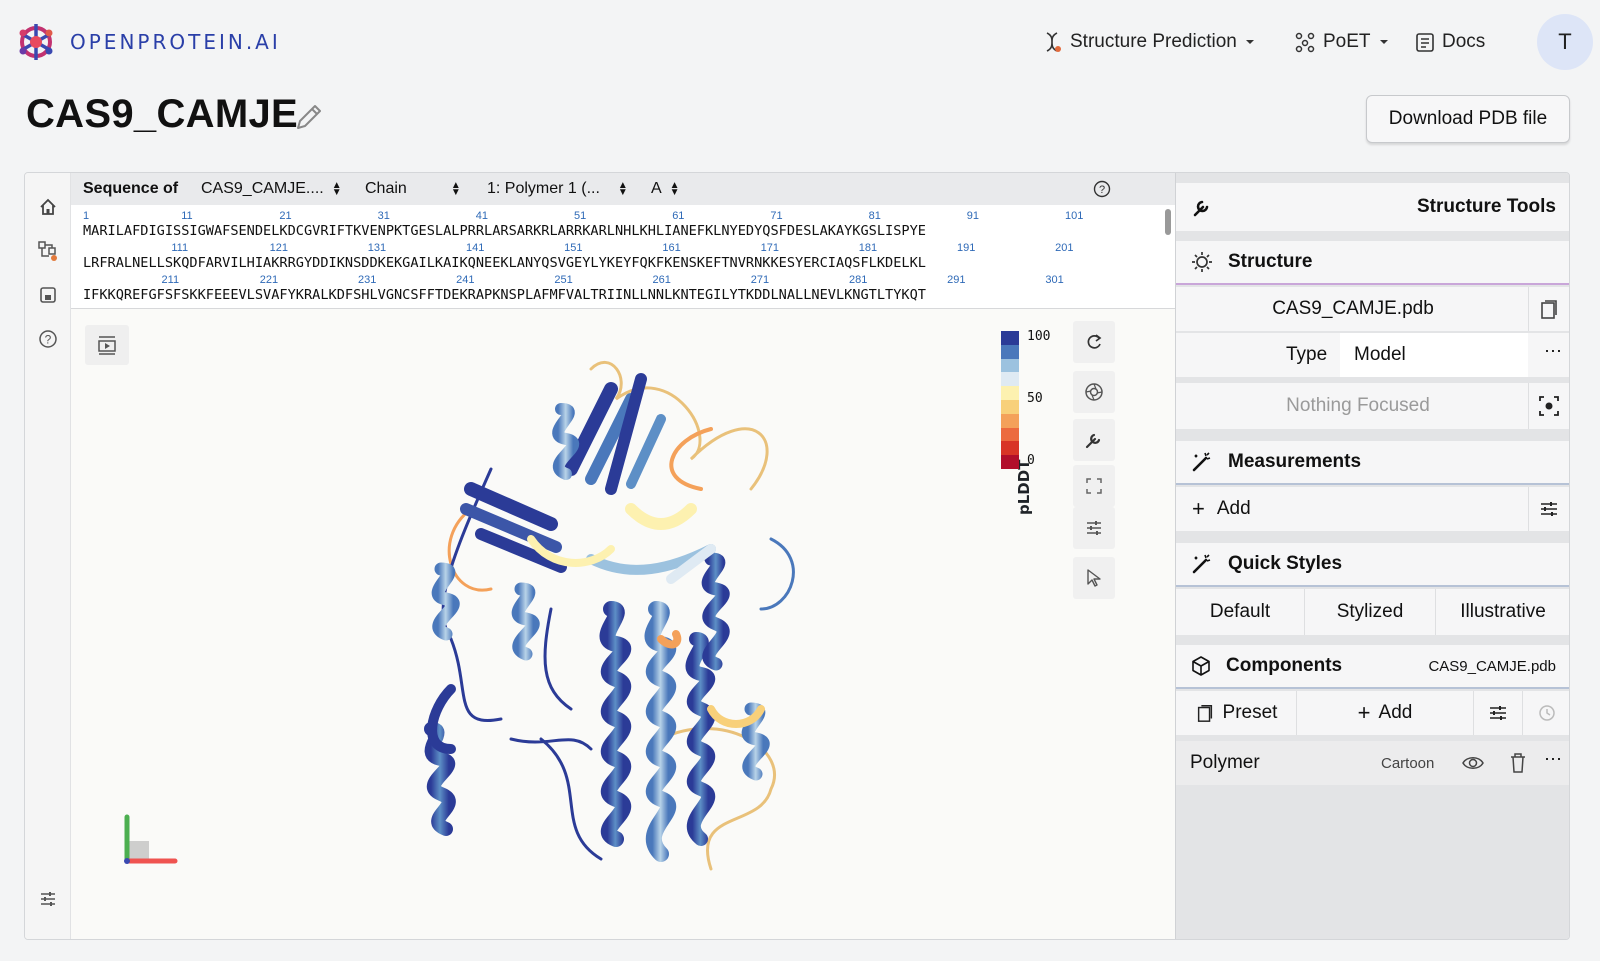  Describe the element at coordinates (776, 216) in the screenshot. I see `residue-index-label: 71` at that location.